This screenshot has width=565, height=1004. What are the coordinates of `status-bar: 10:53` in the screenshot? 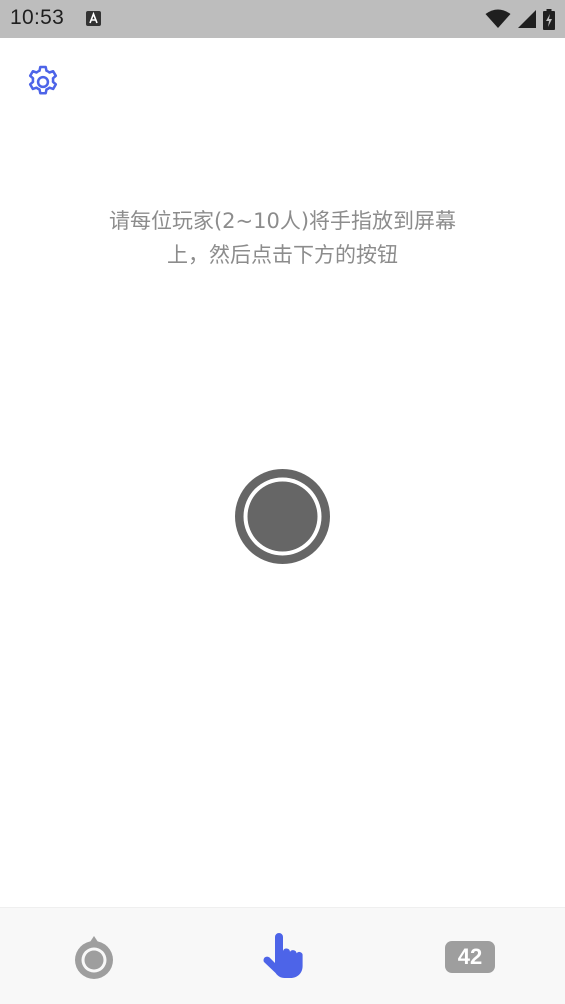 It's located at (282, 19).